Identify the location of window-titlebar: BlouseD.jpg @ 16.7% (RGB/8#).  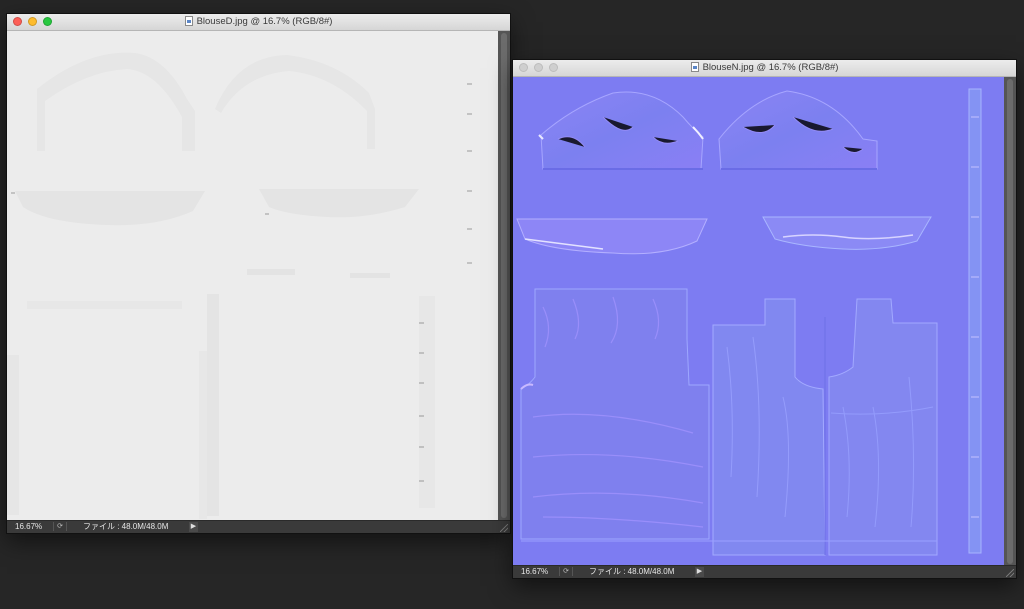
(258, 22).